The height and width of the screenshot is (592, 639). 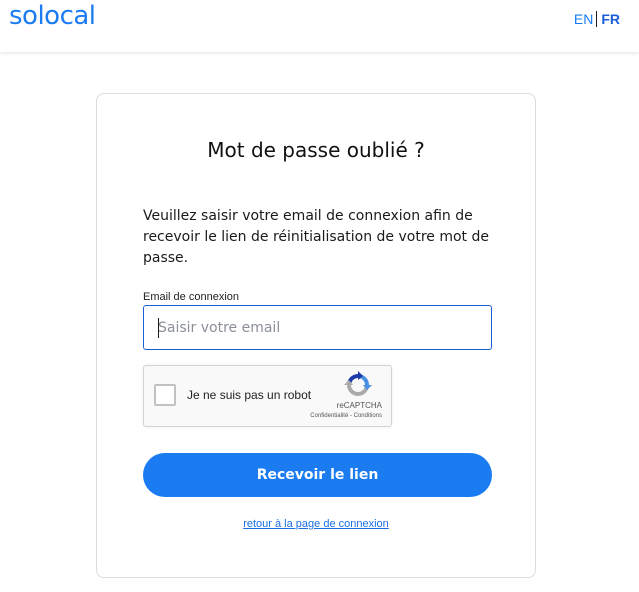 I want to click on back-to-login: retour à la page de connexion, so click(x=316, y=524).